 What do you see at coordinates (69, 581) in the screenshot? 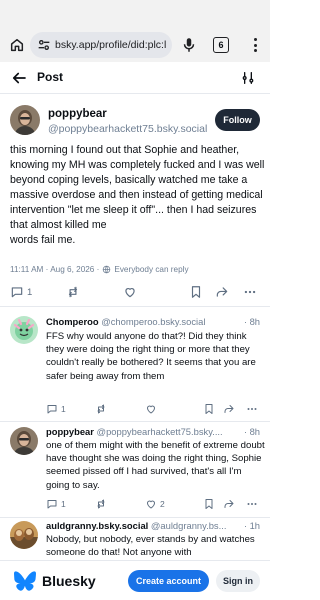
I see `brand-name: Bluesky` at bounding box center [69, 581].